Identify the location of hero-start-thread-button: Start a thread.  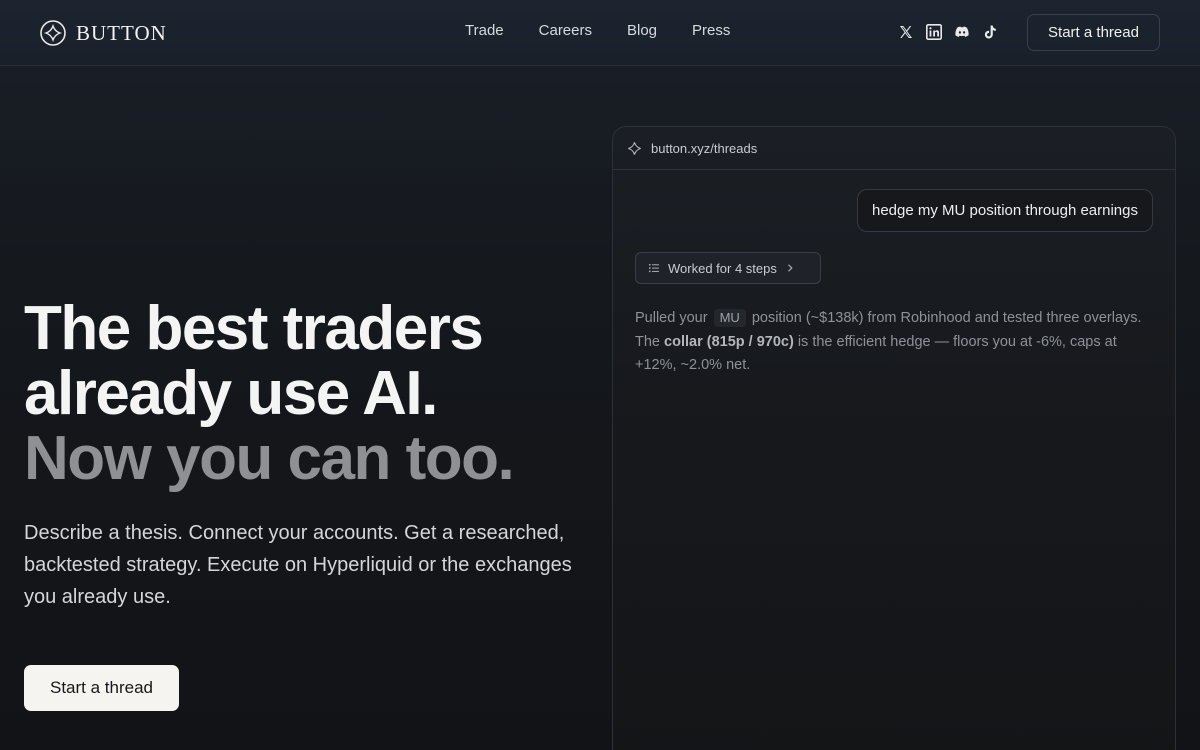
(101, 688).